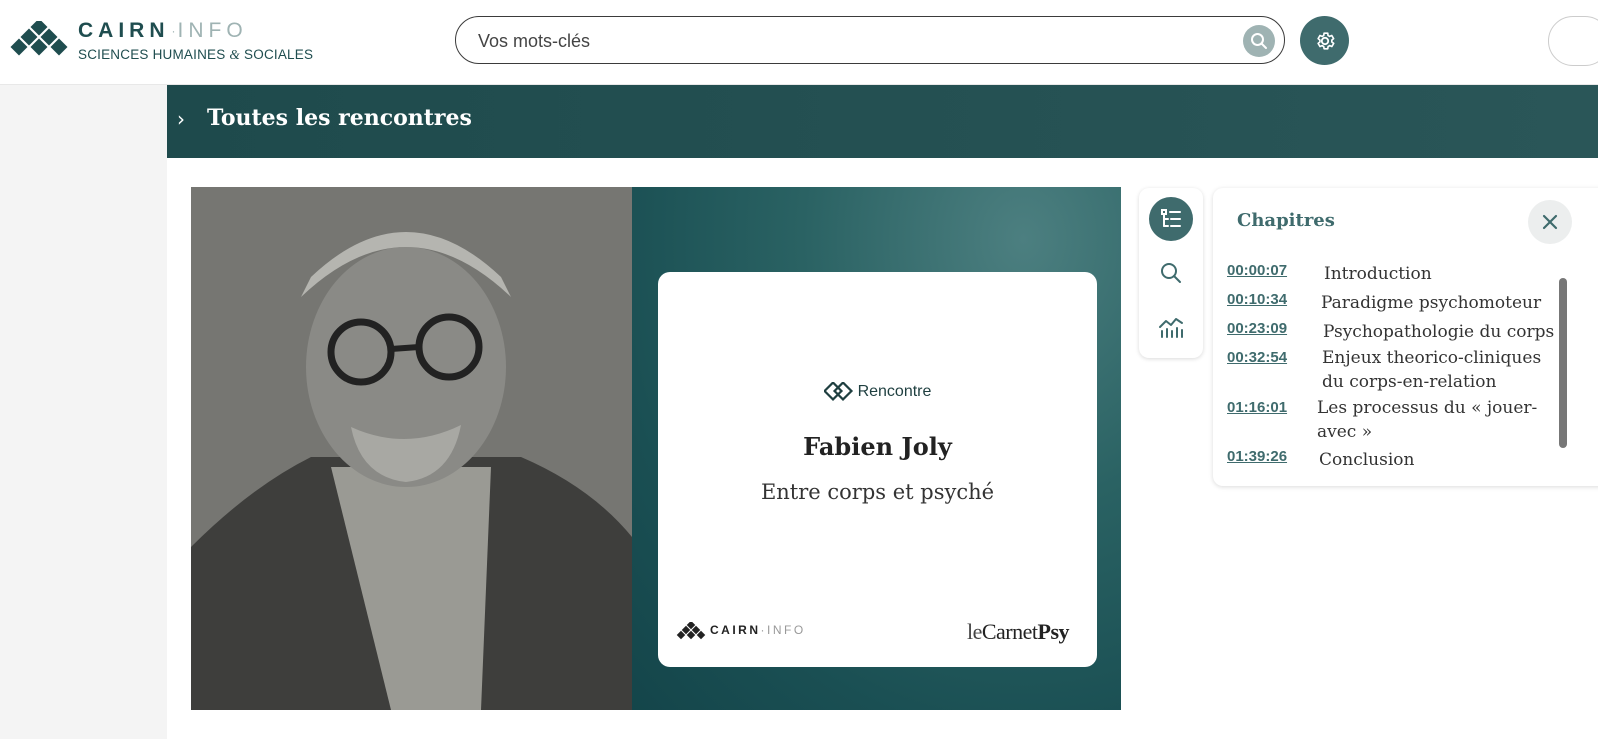 The width and height of the screenshot is (1598, 739). Describe the element at coordinates (1257, 328) in the screenshot. I see `chapter-time: 00:23:09` at that location.